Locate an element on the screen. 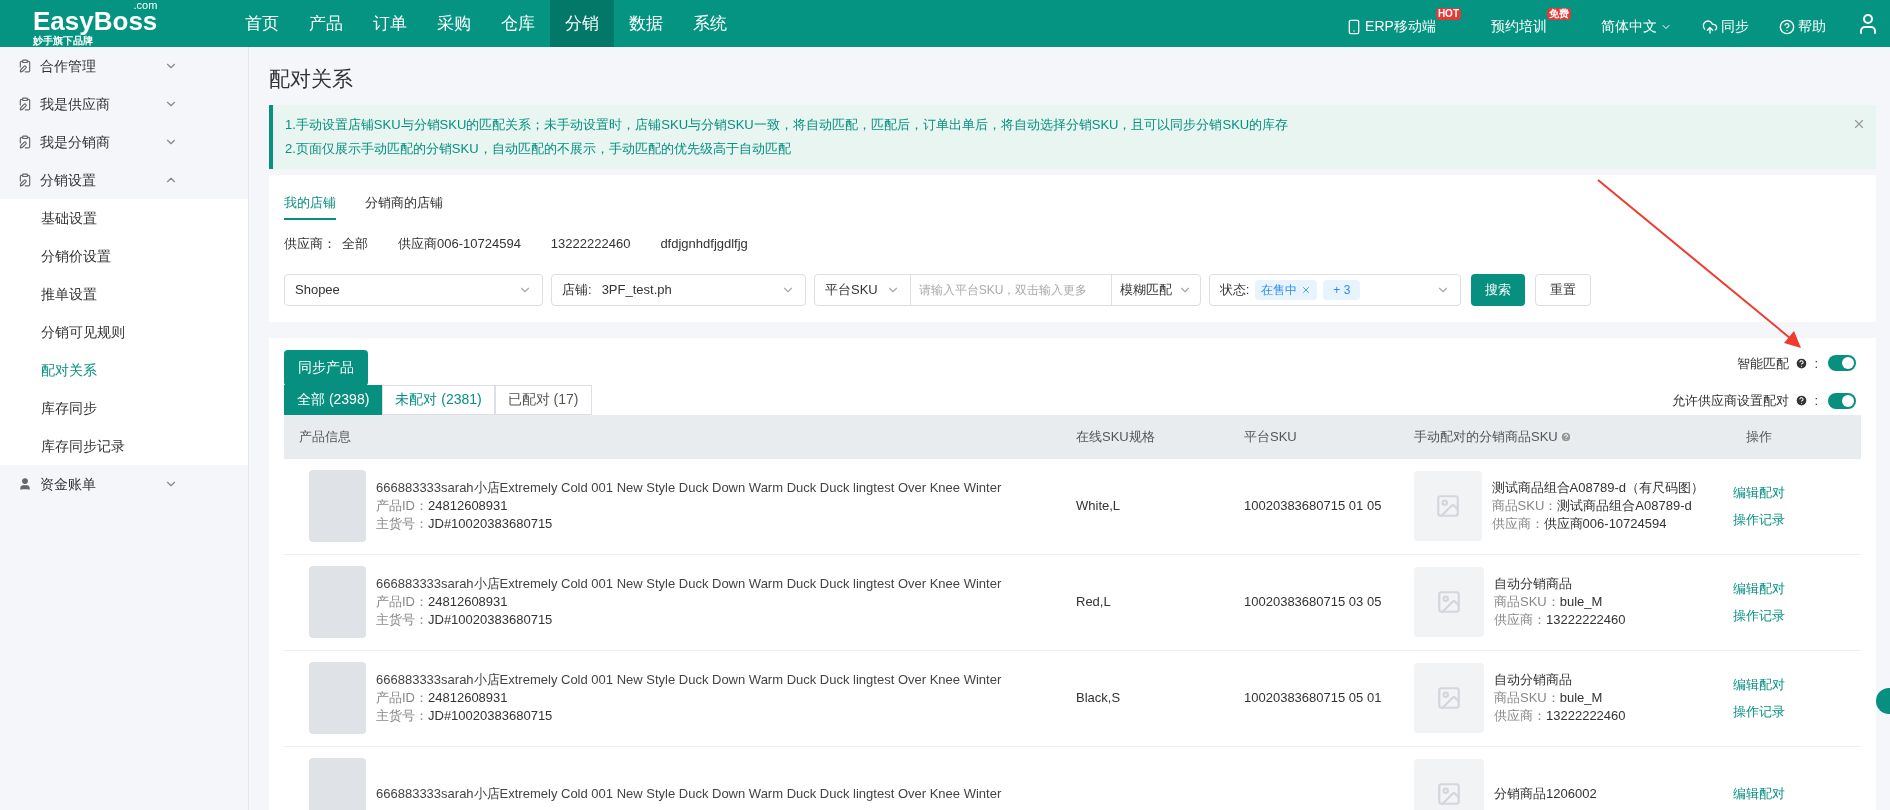 The height and width of the screenshot is (810, 1890). matched-sku: bule_M is located at coordinates (1581, 601).